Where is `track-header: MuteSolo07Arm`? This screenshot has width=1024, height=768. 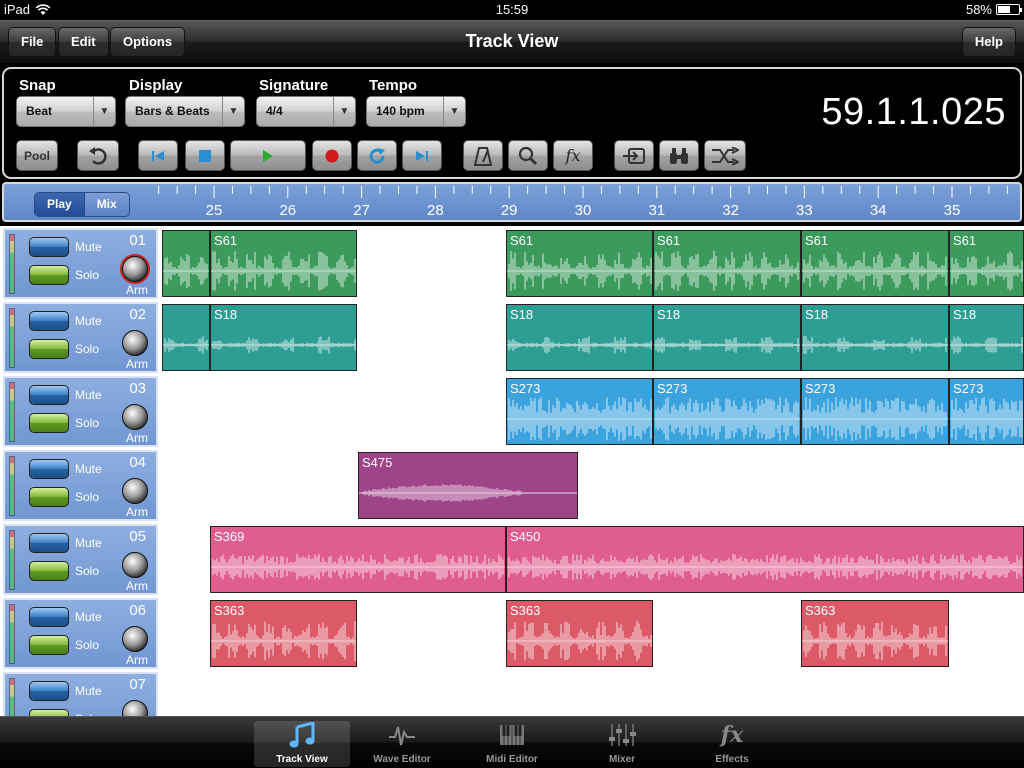 track-header: MuteSolo07Arm is located at coordinates (80, 694).